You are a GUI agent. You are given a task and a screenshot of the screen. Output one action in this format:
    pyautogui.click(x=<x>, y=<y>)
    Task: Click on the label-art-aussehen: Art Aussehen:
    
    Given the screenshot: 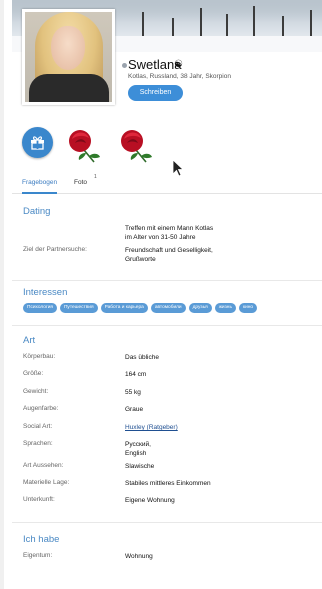 What is the action you would take?
    pyautogui.click(x=43, y=465)
    